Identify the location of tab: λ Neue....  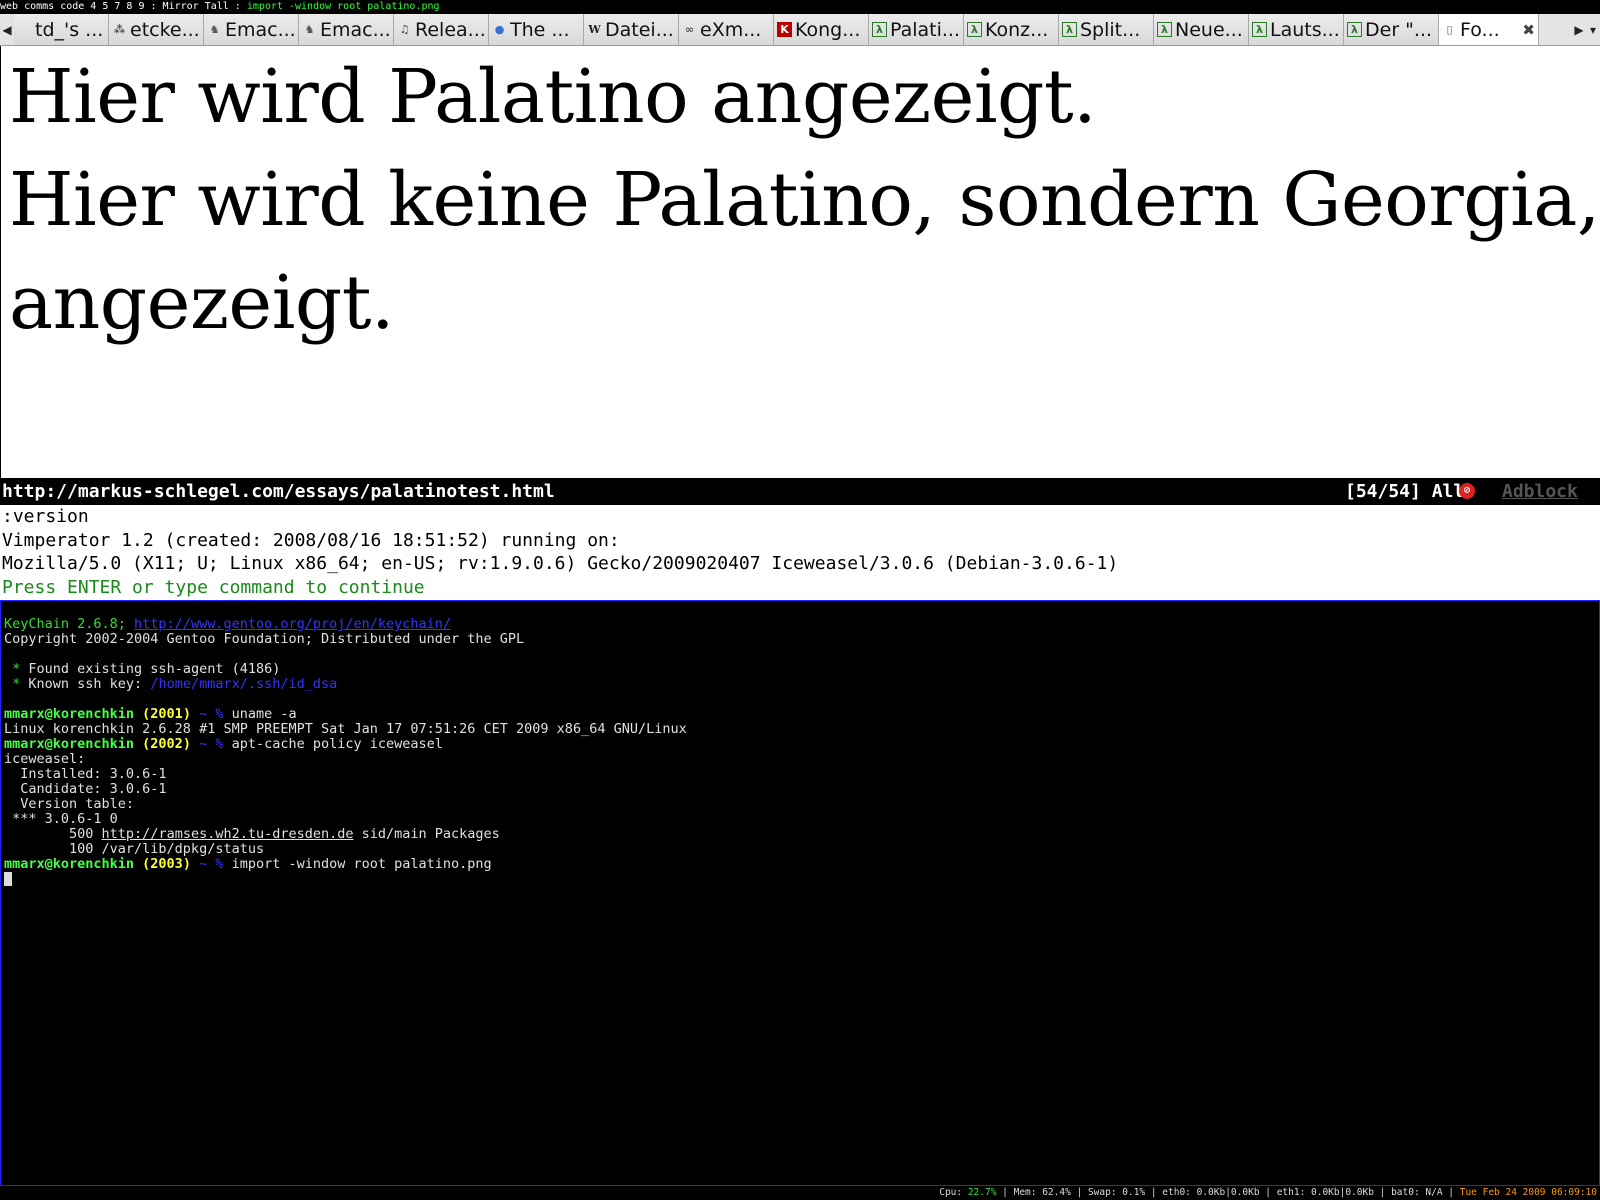
(1201, 29).